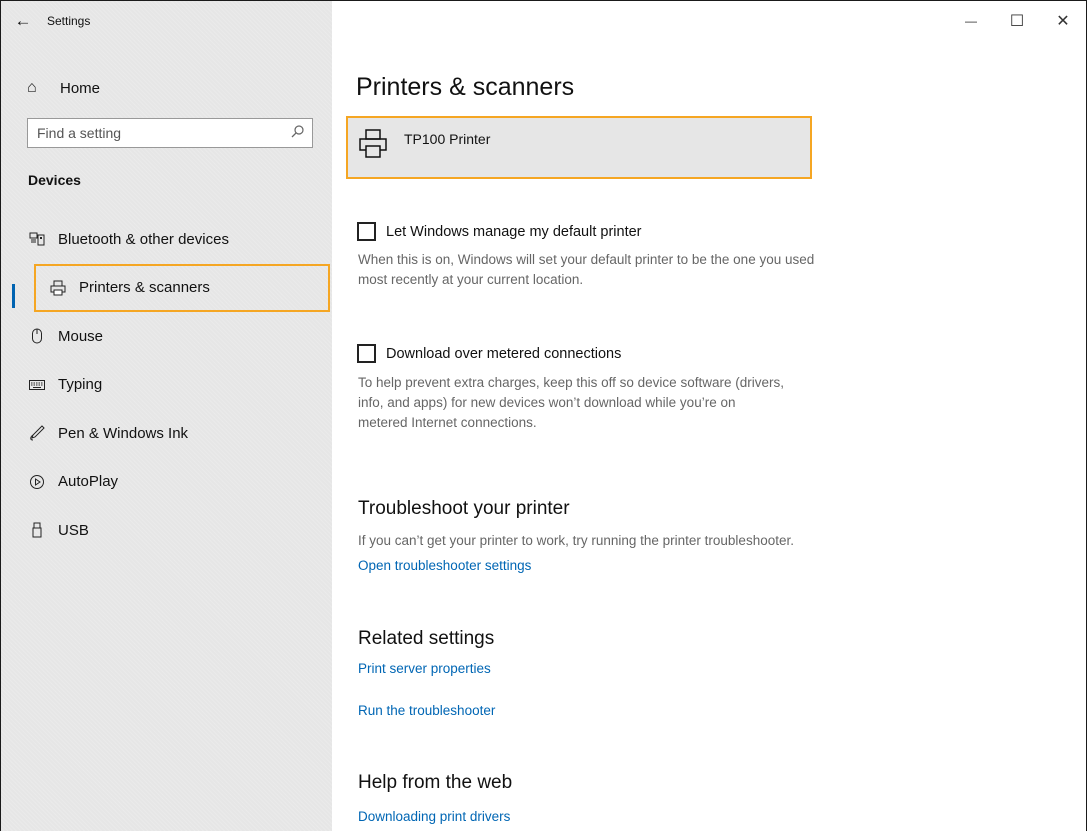 The width and height of the screenshot is (1087, 832). I want to click on metered-label: Download over metered connections, so click(504, 353).